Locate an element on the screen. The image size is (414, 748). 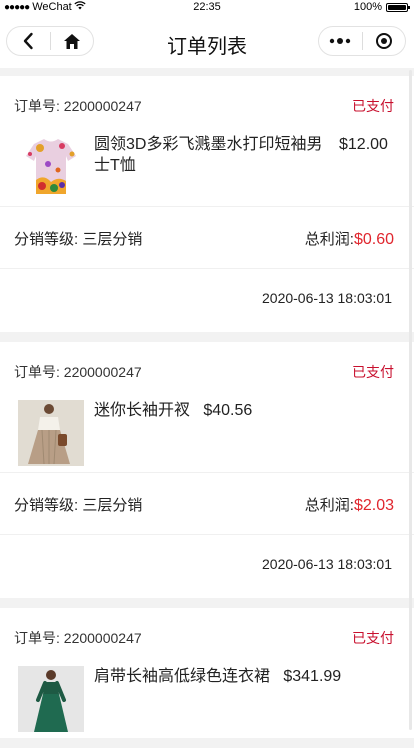
product-name: 迷你长袖开衩 $40.56 is located at coordinates (173, 410).